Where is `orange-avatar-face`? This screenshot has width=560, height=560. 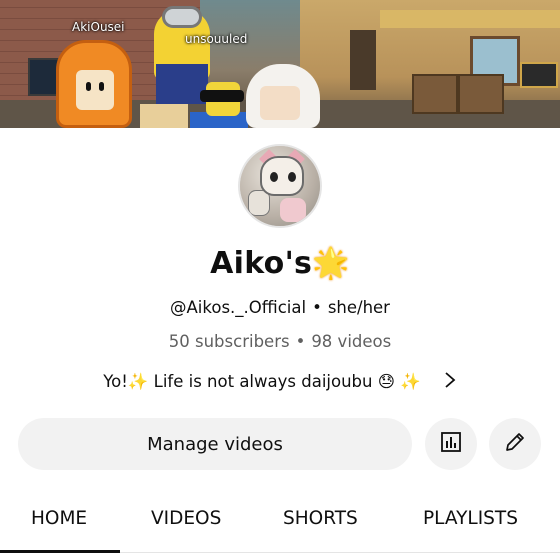
orange-avatar-face is located at coordinates (95, 90).